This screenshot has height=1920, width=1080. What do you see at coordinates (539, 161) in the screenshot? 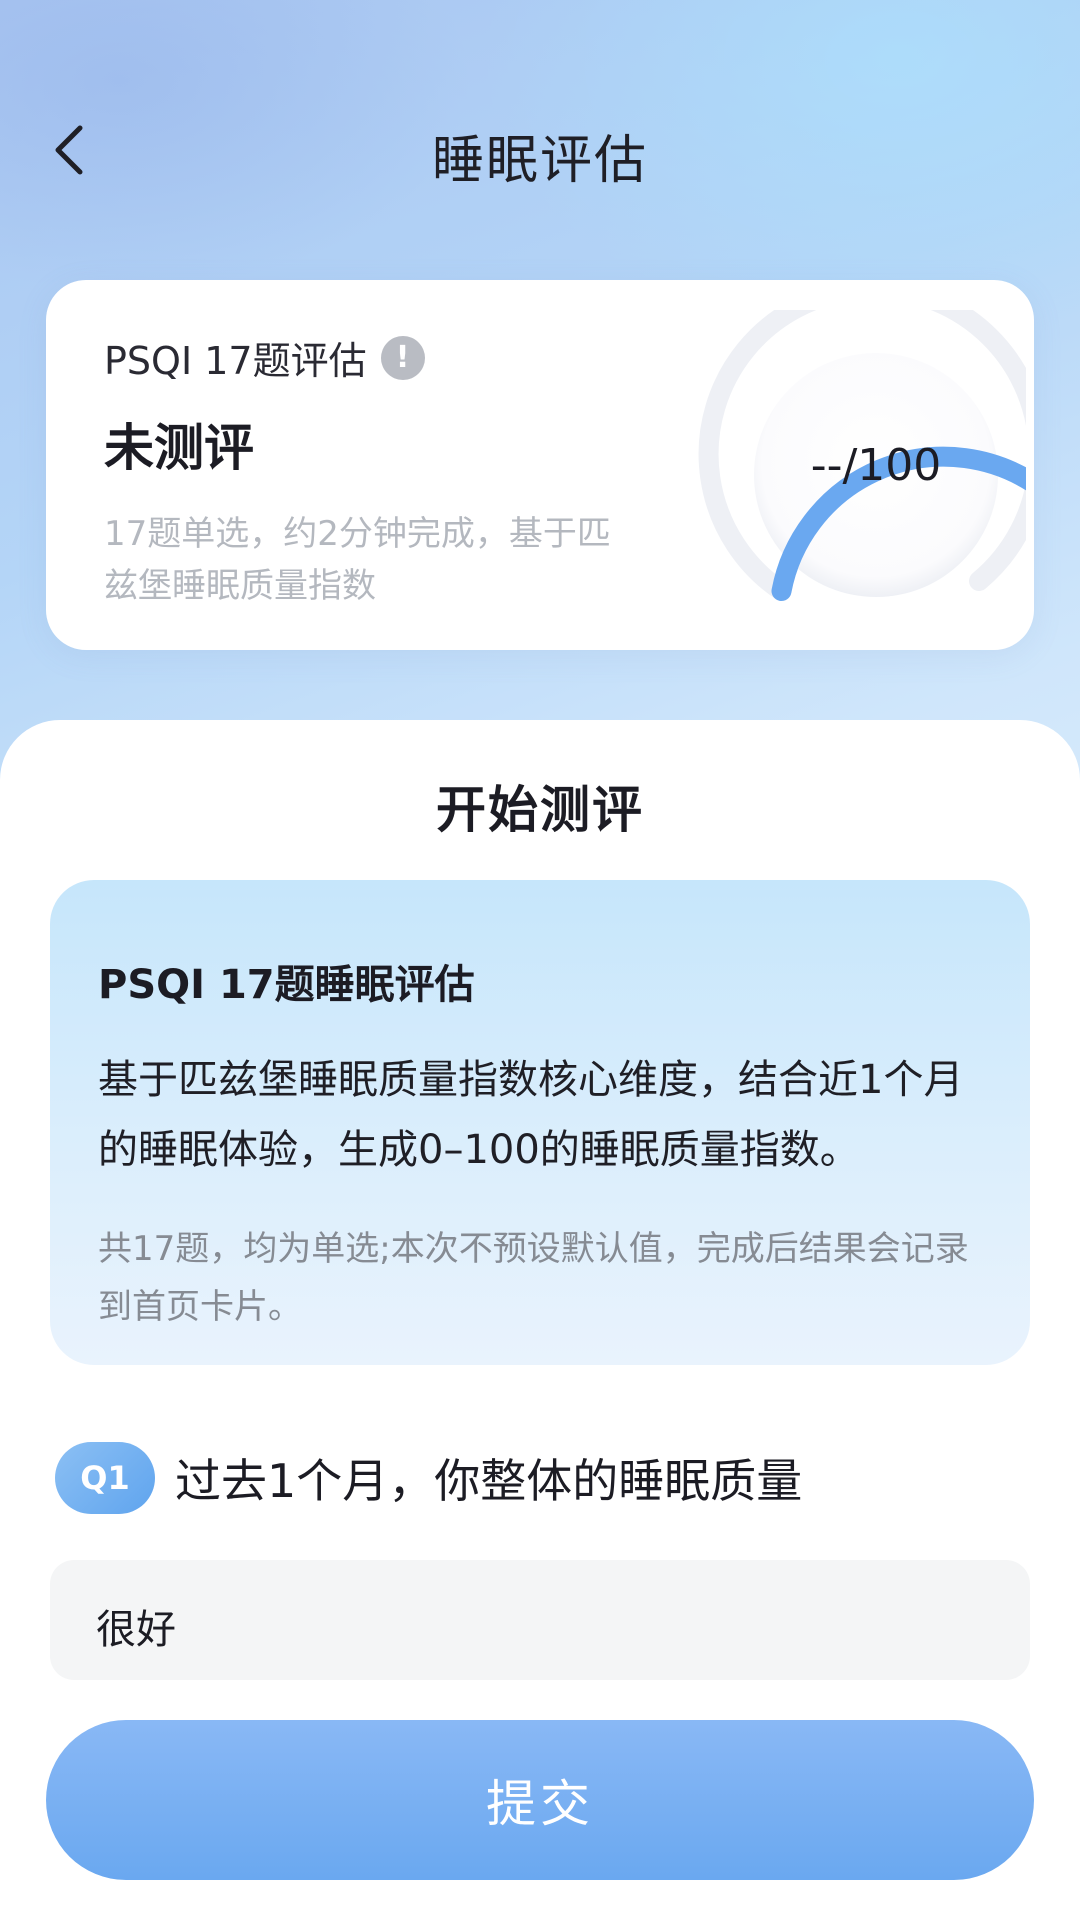
I see `page-title: 睡眠评估` at bounding box center [539, 161].